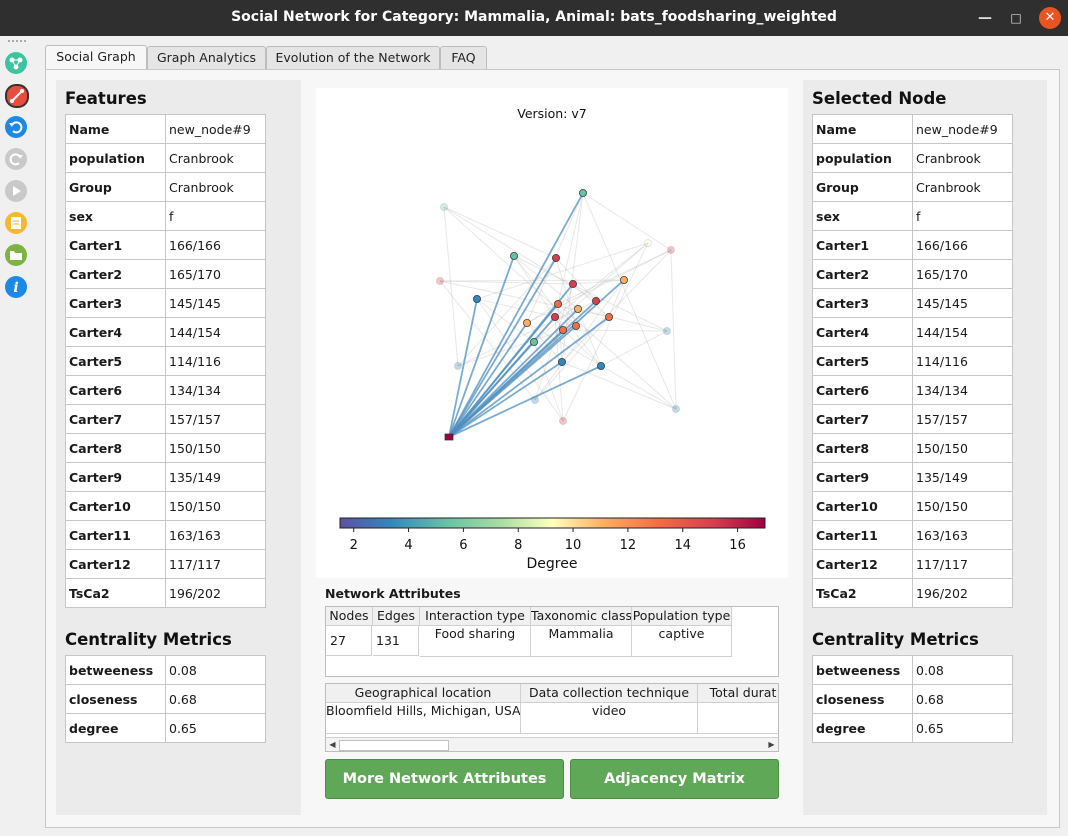 The image size is (1068, 836). I want to click on selected-feature-value: 166/166, so click(962, 245).